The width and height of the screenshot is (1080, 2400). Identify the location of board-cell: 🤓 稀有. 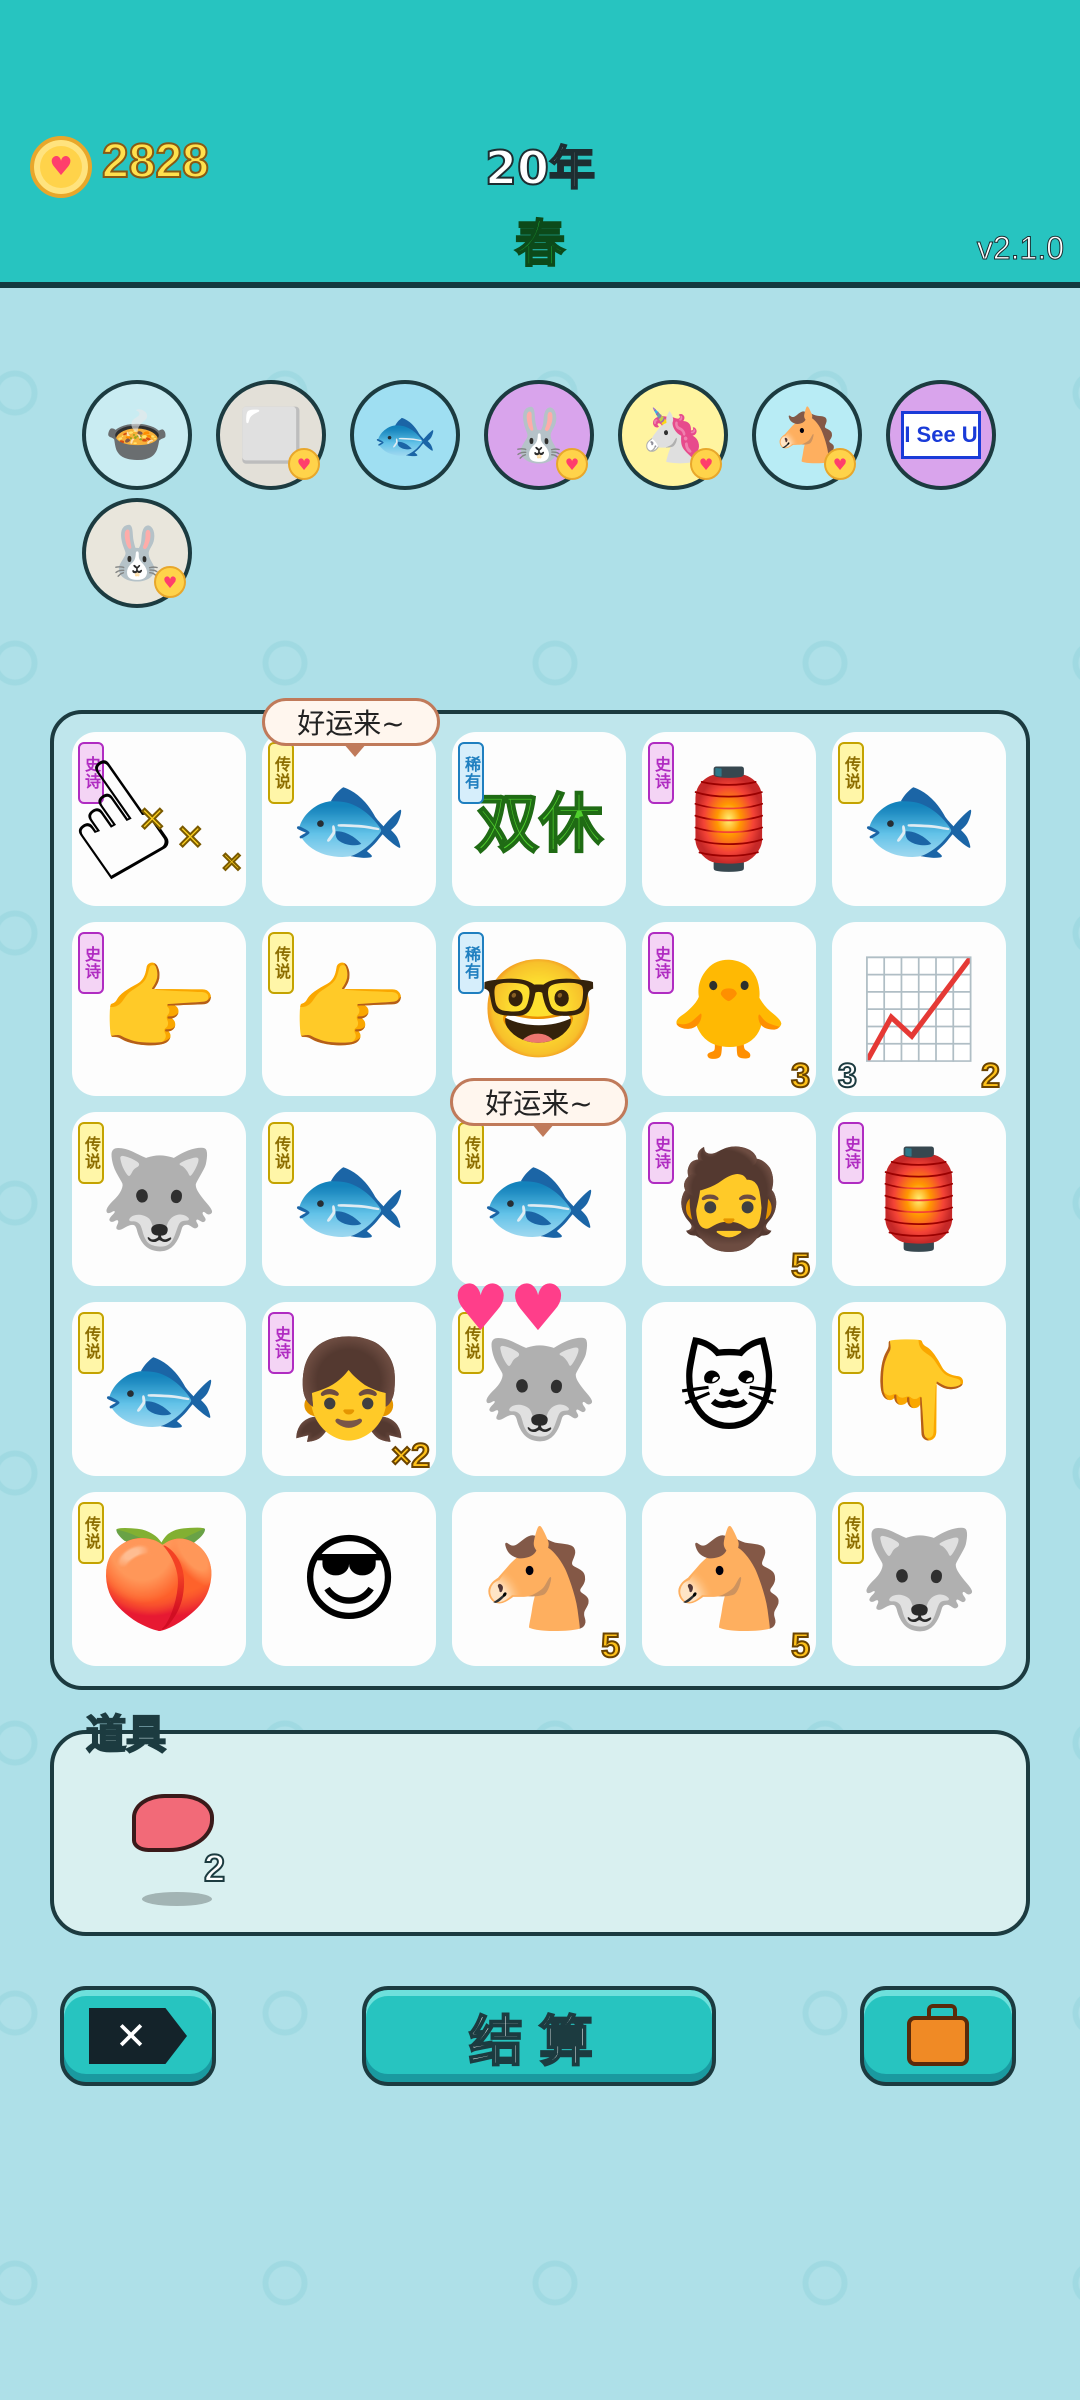
(539, 1009).